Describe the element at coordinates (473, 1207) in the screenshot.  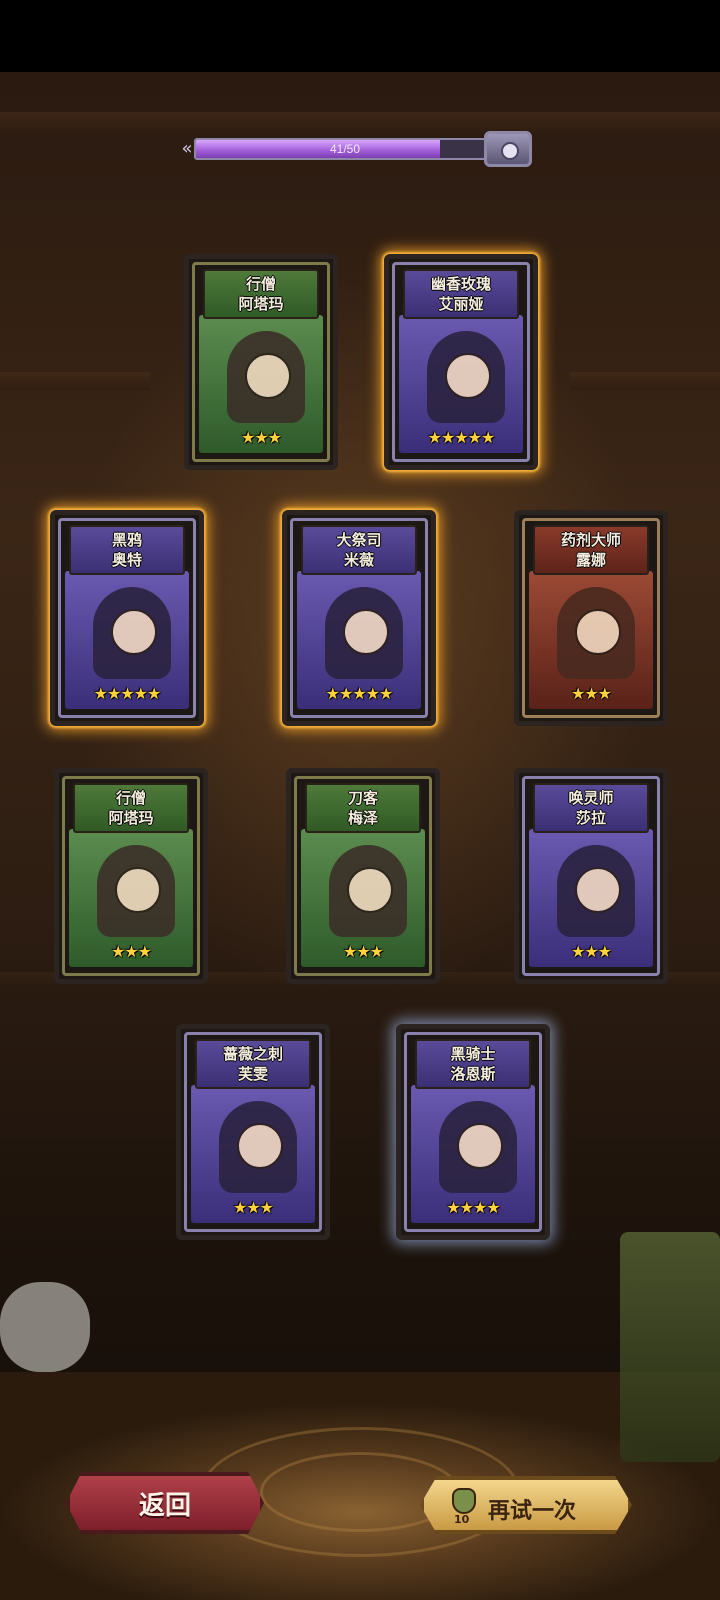
I see `hero-stars: ★★★★` at that location.